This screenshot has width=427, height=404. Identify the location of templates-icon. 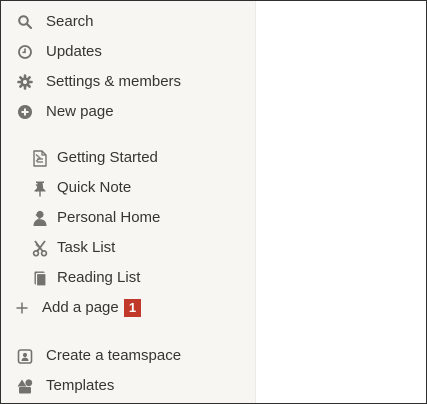
(25, 386).